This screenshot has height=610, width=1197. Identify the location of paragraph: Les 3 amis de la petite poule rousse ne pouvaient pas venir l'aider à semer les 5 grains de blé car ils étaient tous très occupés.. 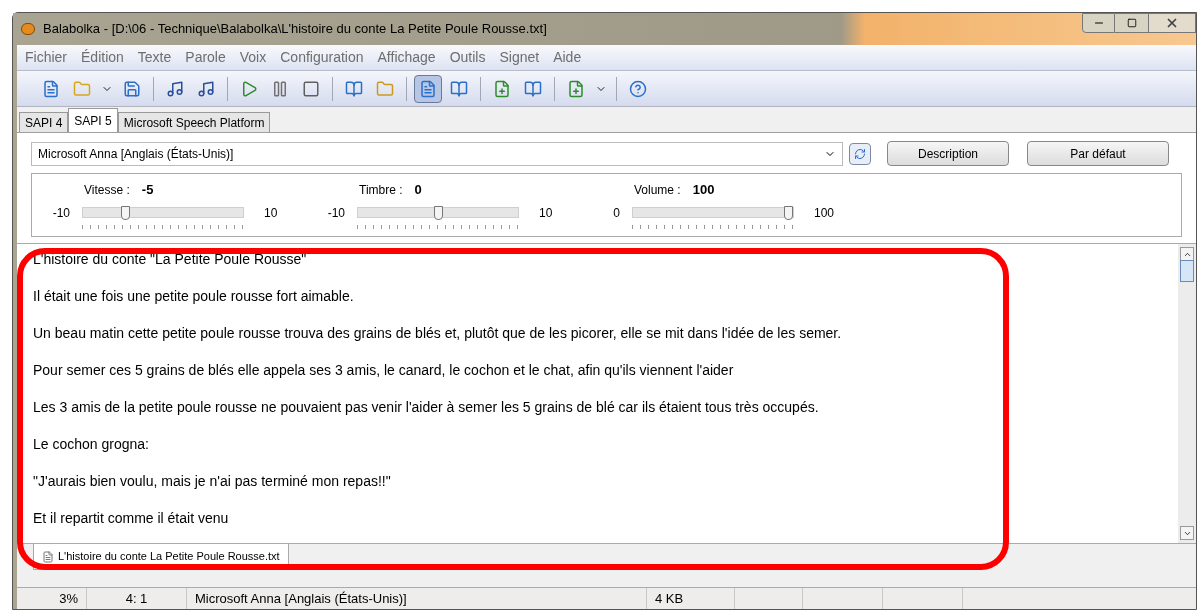
(426, 407).